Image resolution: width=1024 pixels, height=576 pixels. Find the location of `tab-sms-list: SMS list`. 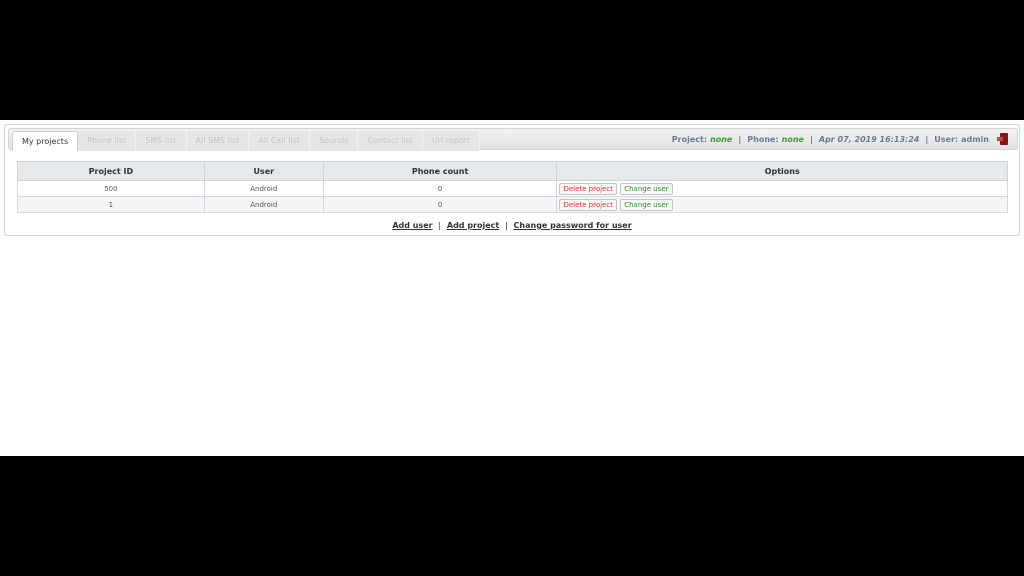

tab-sms-list: SMS list is located at coordinates (161, 141).